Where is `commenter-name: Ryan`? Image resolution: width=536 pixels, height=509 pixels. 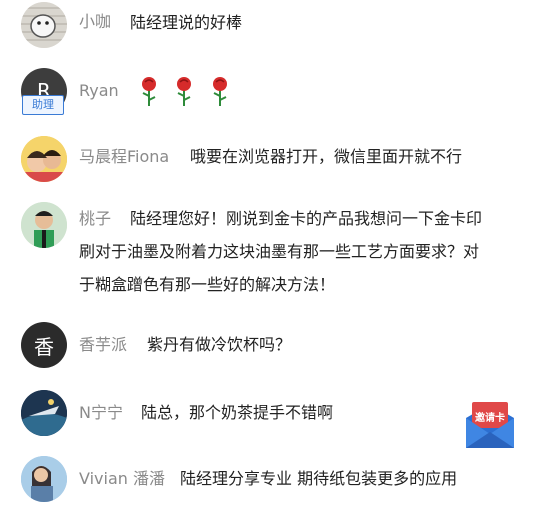
commenter-name: Ryan is located at coordinates (99, 91).